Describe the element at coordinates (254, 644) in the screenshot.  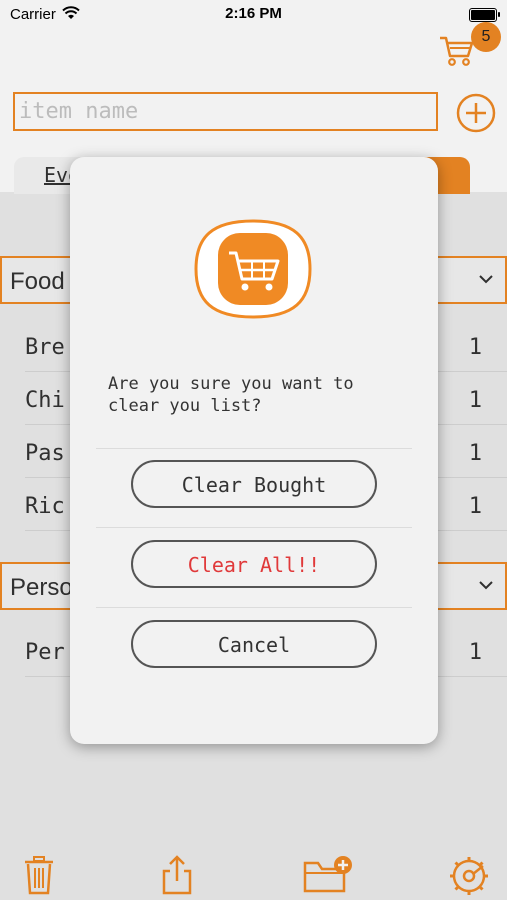
I see `cancel-button: Cancel` at that location.